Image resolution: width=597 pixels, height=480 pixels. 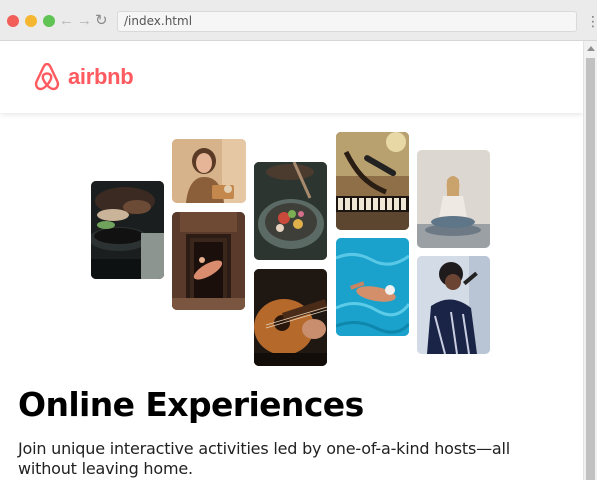 I want to click on close-window-button, so click(x=13, y=21).